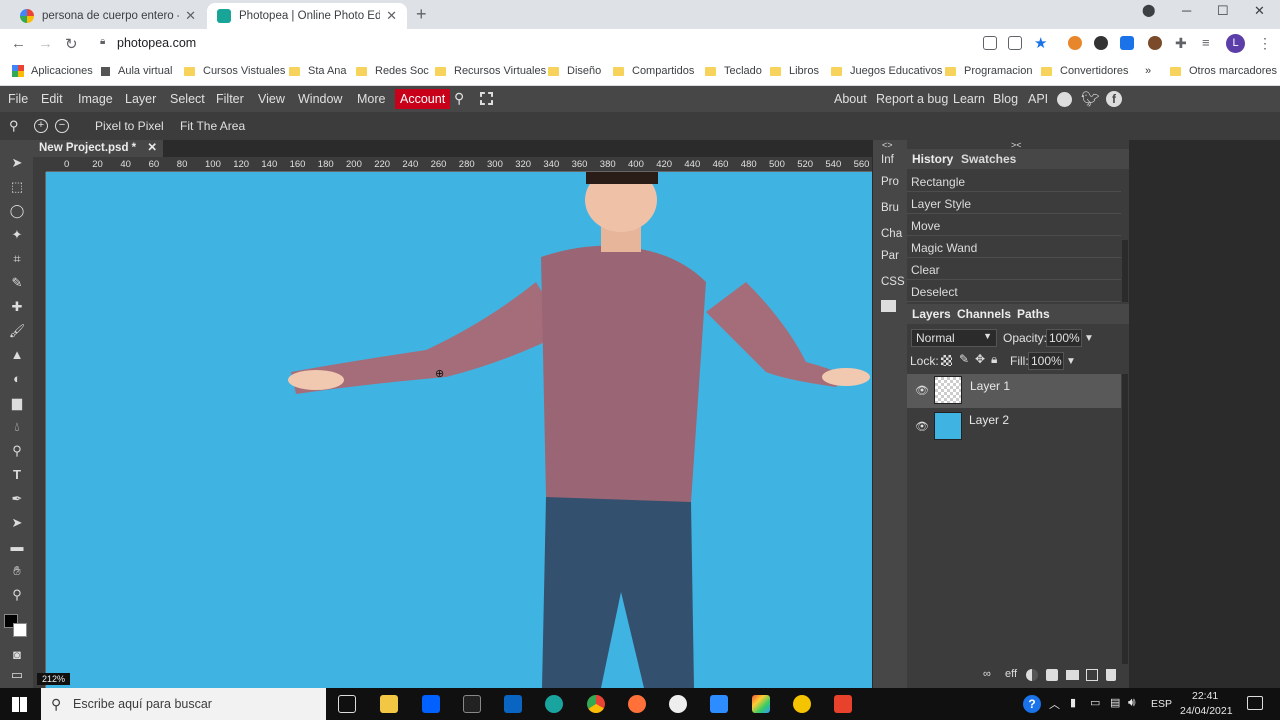  I want to click on tab-paths: Paths, so click(1033, 314).